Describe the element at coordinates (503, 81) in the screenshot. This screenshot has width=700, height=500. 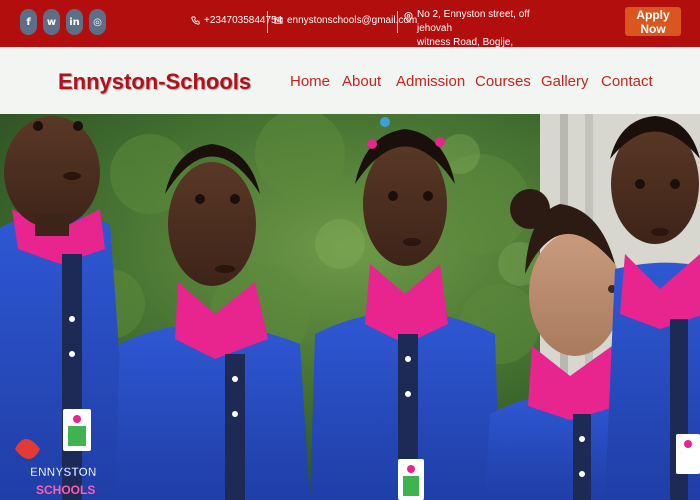
I see `nav-courses: Courses` at that location.